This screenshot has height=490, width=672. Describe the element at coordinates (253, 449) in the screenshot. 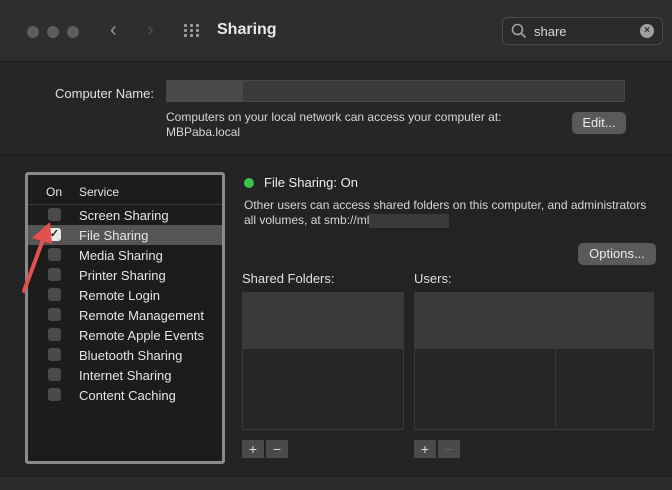

I see `add-folder-button: +` at that location.